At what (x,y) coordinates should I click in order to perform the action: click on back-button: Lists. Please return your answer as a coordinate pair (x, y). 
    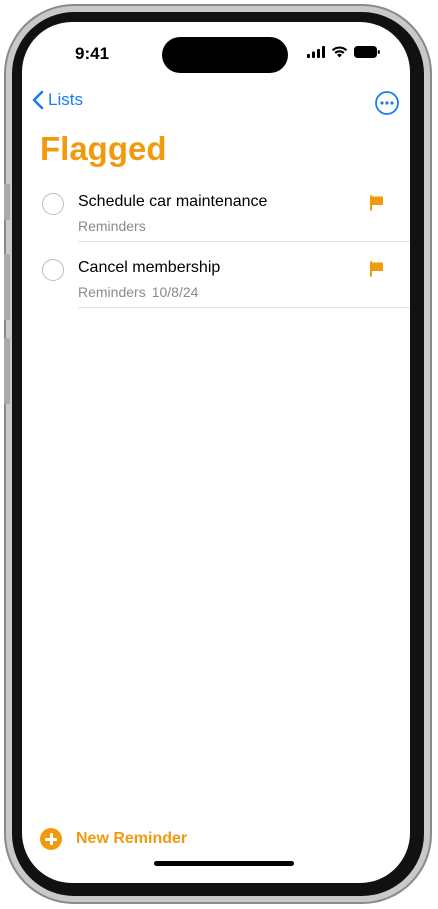
    Looking at the image, I should click on (57, 100).